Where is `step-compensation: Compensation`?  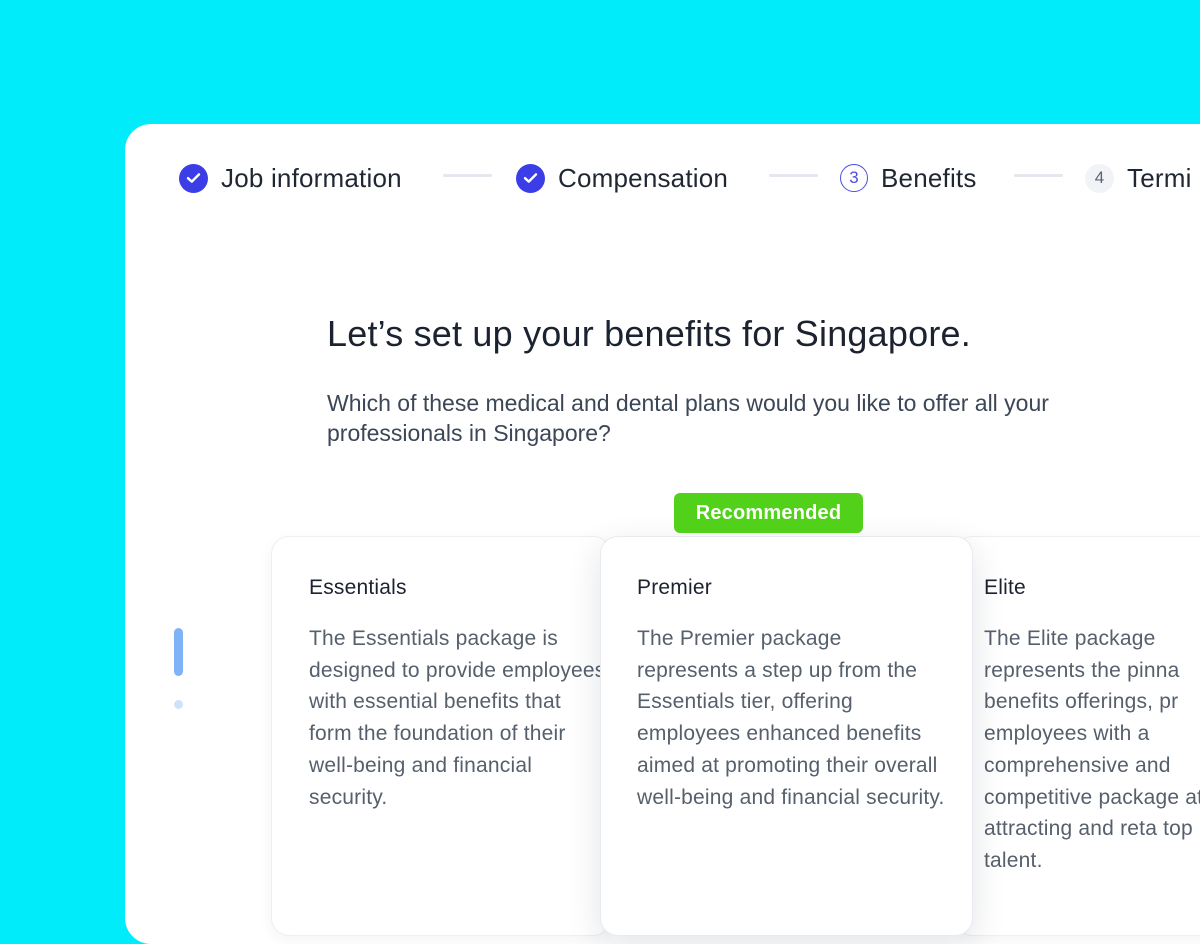 step-compensation: Compensation is located at coordinates (622, 178).